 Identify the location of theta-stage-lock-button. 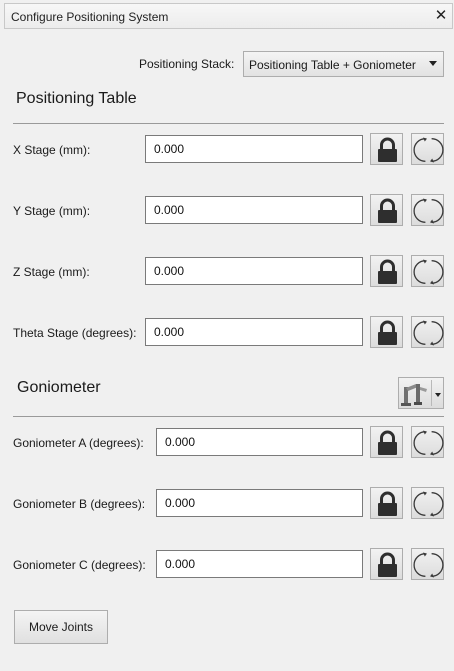
(386, 332).